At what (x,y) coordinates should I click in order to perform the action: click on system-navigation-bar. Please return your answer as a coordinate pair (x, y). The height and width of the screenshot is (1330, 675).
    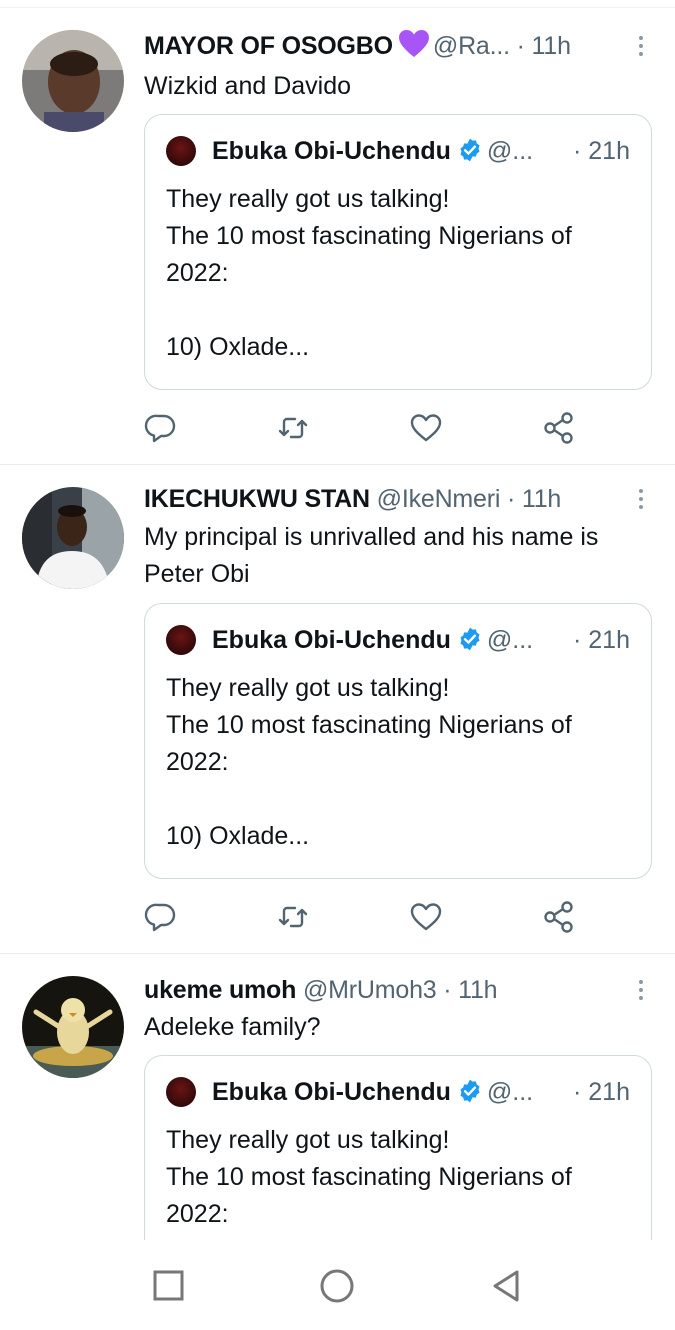
    Looking at the image, I should click on (337, 1285).